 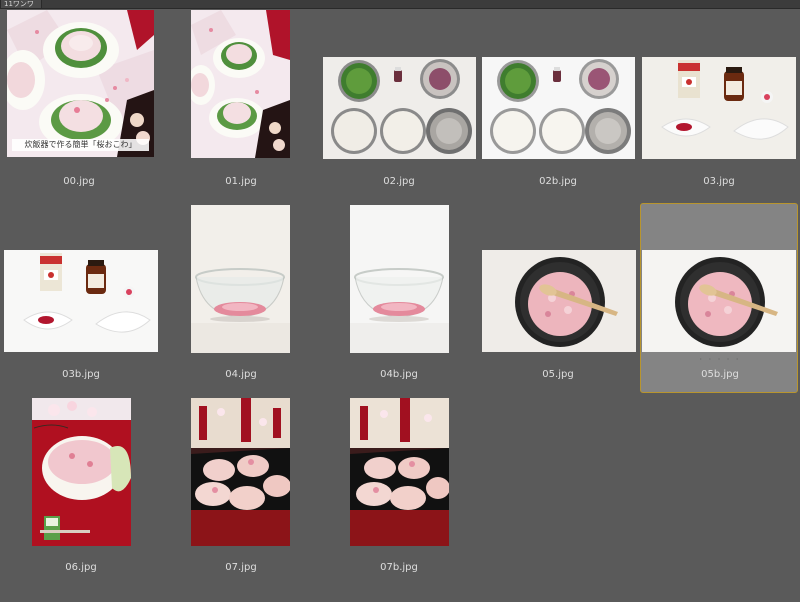 I want to click on thumbnail-cell: 05.jpg, so click(x=558, y=298).